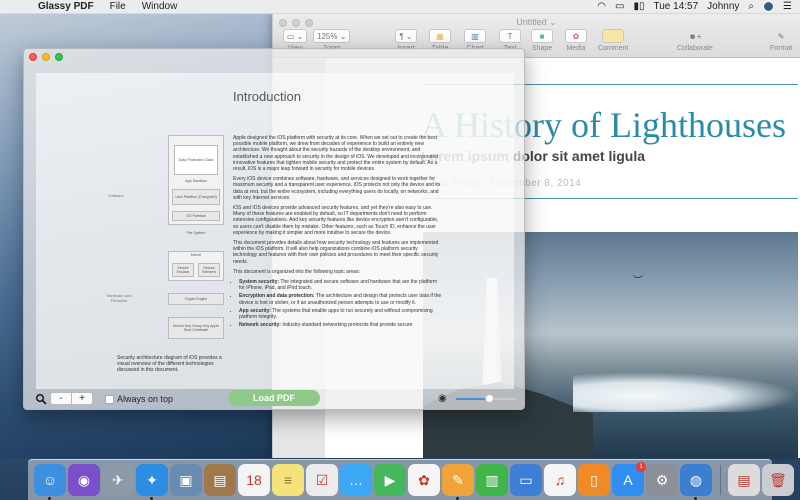  What do you see at coordinates (781, 48) in the screenshot?
I see `format-label: Format` at bounding box center [781, 48].